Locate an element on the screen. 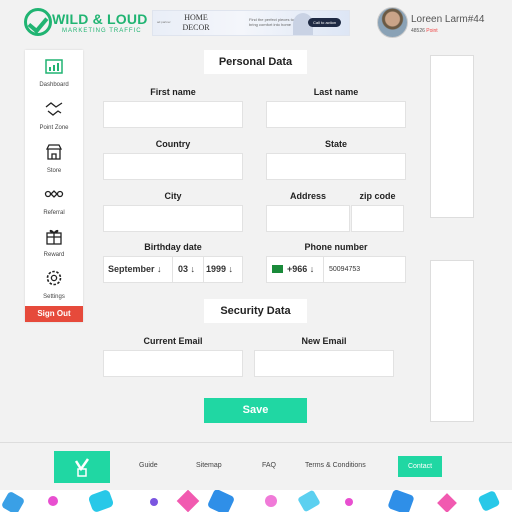 The width and height of the screenshot is (512, 512). sidebar-label-point-zone: Point Zone is located at coordinates (54, 128).